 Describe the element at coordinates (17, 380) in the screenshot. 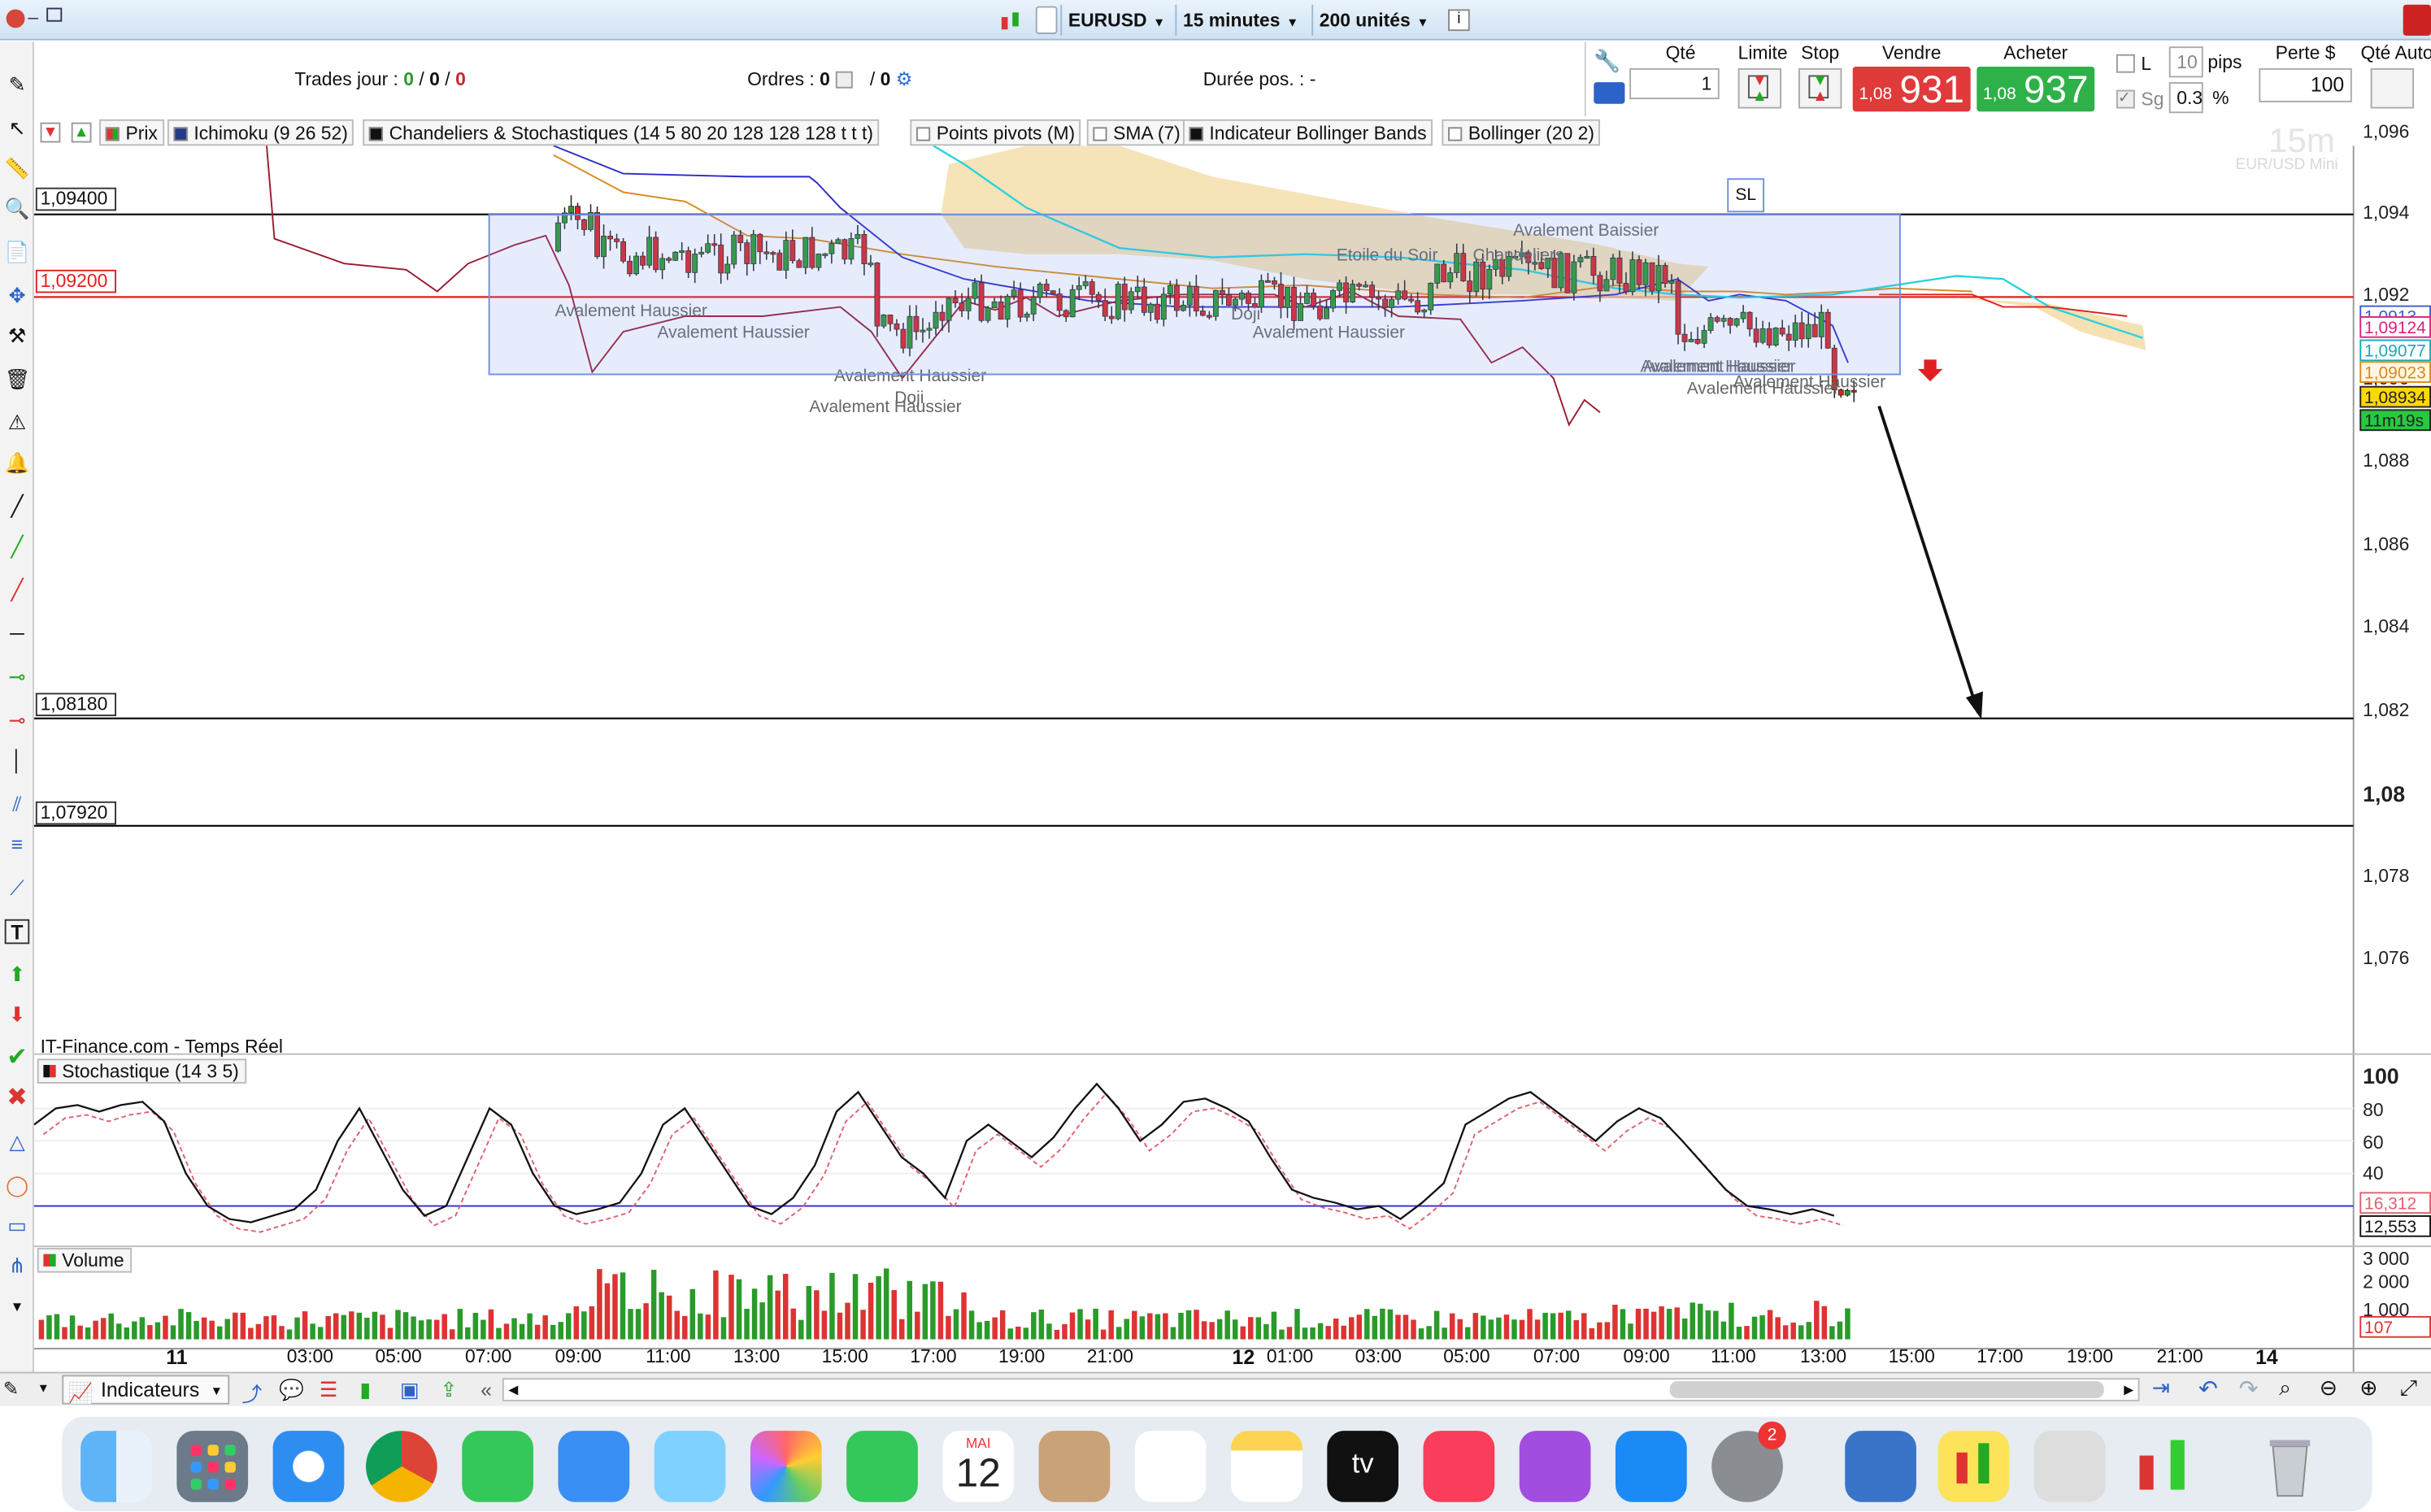

I see `trash-icon: 🗑` at that location.